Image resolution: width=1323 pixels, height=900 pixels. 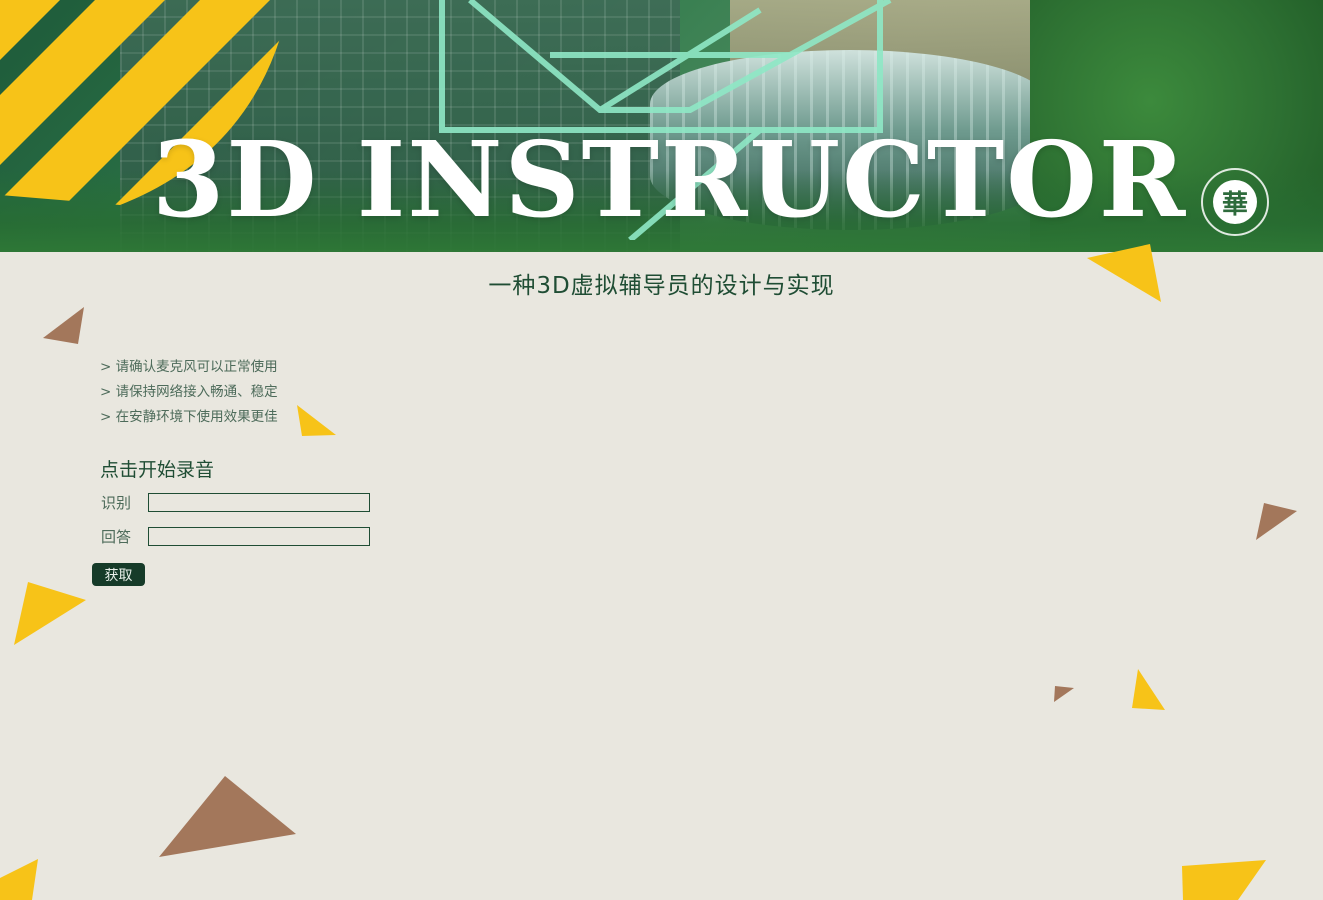 What do you see at coordinates (189, 367) in the screenshot?
I see `tip-microphone: > 请确认麦克风可以正常使用` at bounding box center [189, 367].